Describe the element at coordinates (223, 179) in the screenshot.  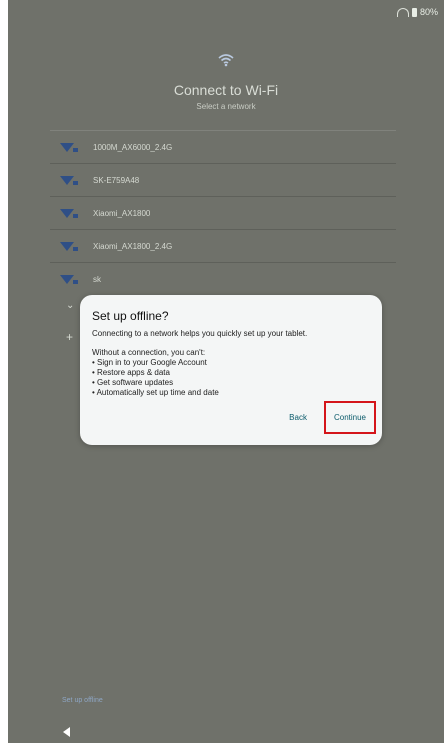
I see `network-item: SK-E759A48` at that location.